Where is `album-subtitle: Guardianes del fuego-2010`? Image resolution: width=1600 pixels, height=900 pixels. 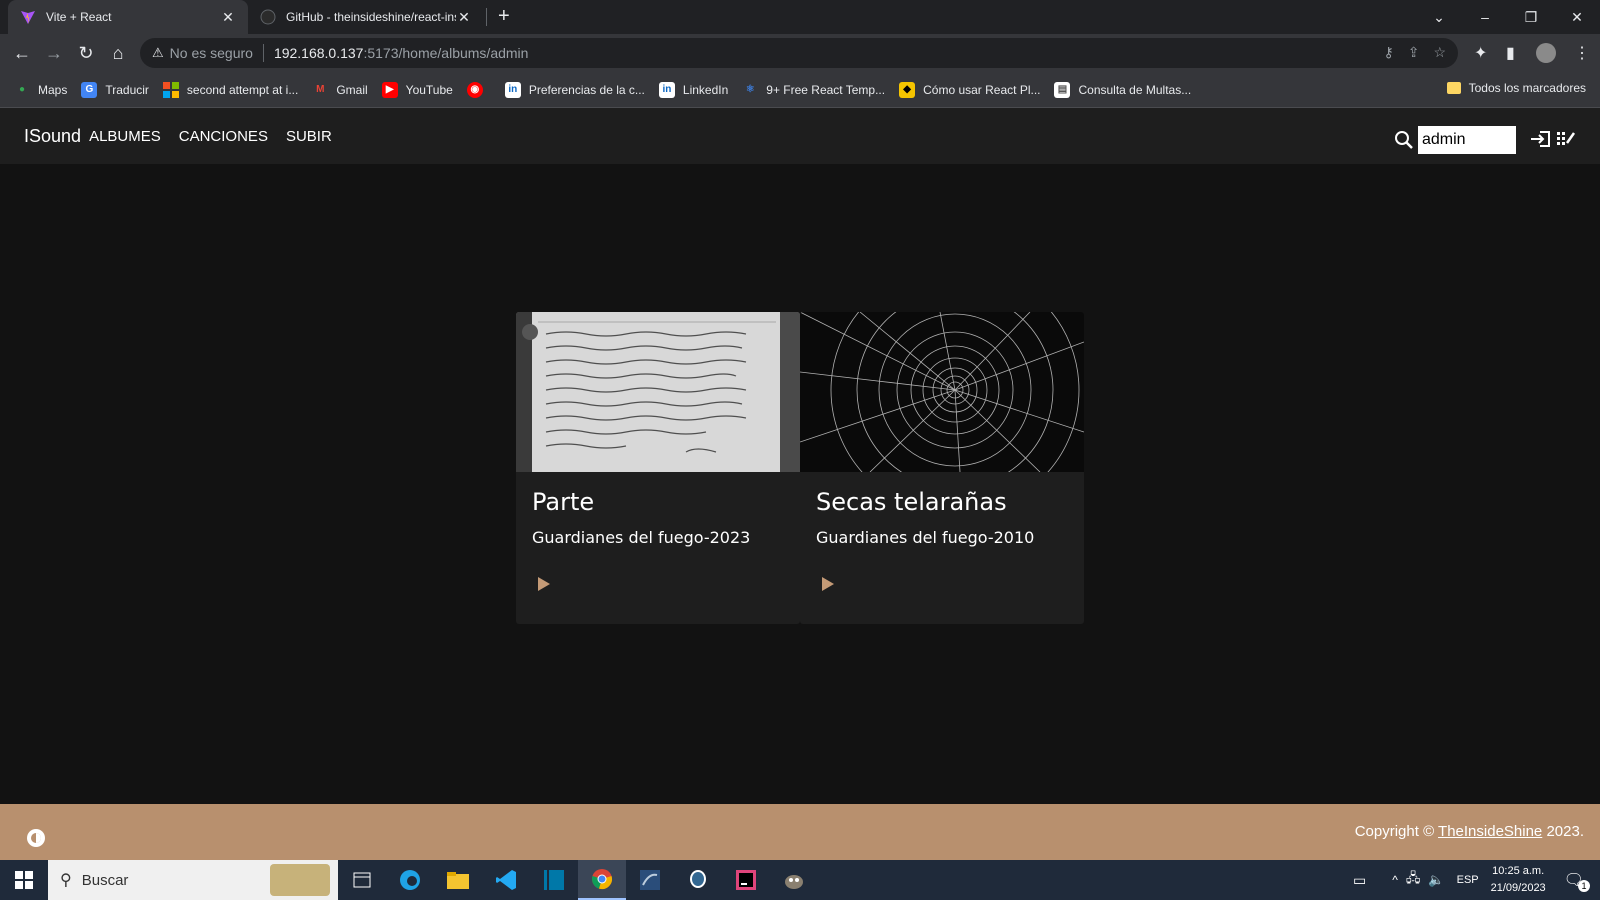 album-subtitle: Guardianes del fuego-2010 is located at coordinates (925, 537).